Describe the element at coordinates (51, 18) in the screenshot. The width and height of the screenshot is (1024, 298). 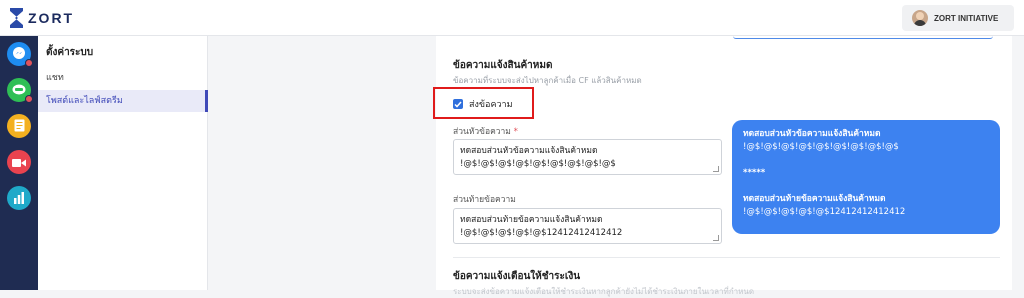
I see `brand-name: ZORT` at that location.